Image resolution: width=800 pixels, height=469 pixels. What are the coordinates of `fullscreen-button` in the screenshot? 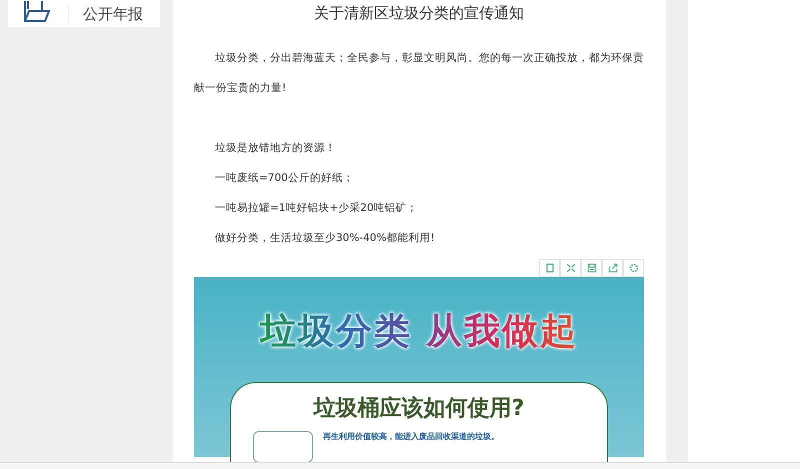 It's located at (570, 268).